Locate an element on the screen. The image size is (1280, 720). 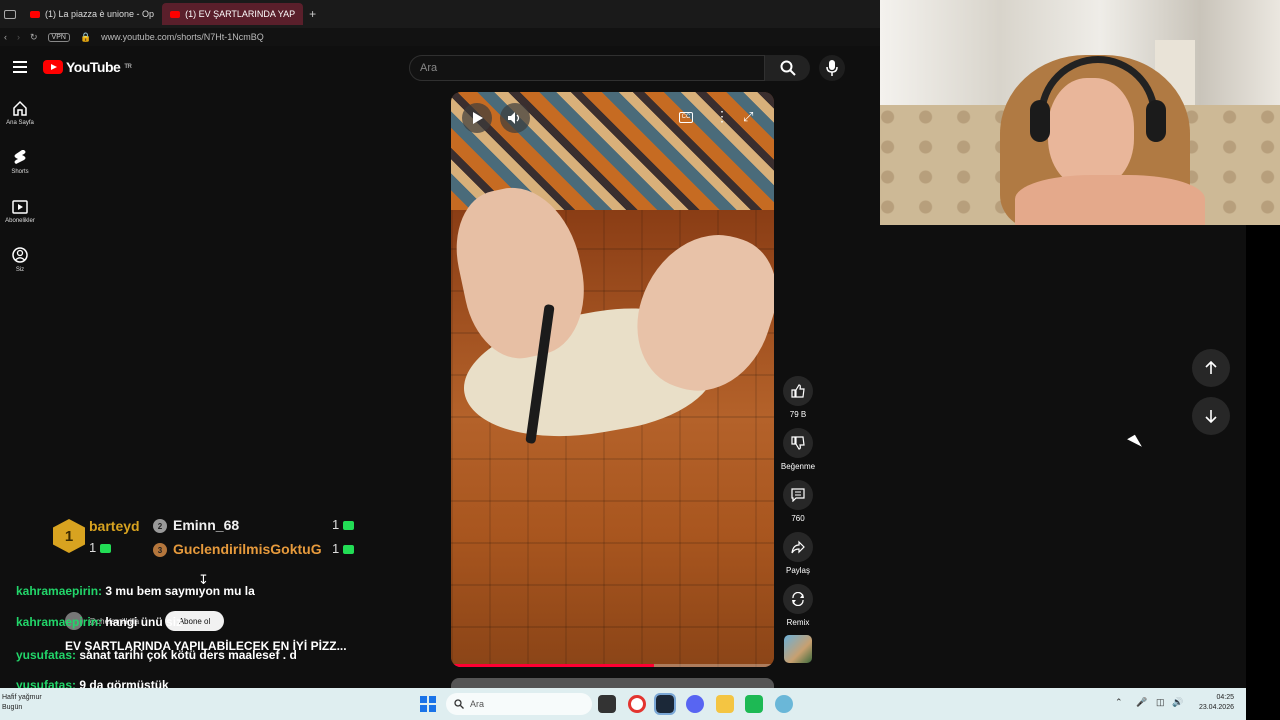
webcam-overlay is located at coordinates (1080, 112).